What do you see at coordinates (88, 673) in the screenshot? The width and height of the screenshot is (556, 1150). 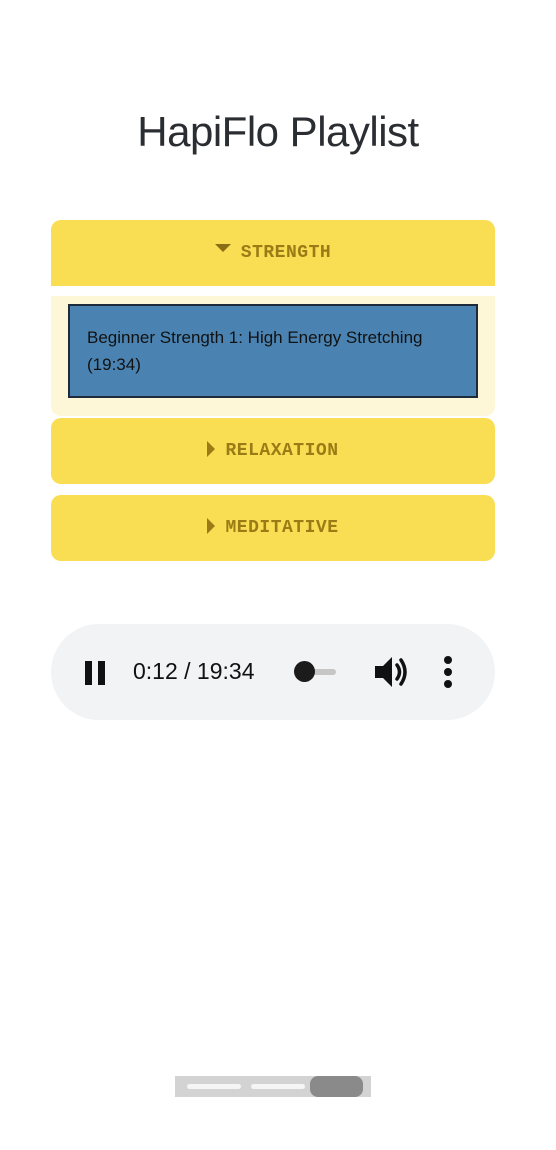 I see `pause-icon` at bounding box center [88, 673].